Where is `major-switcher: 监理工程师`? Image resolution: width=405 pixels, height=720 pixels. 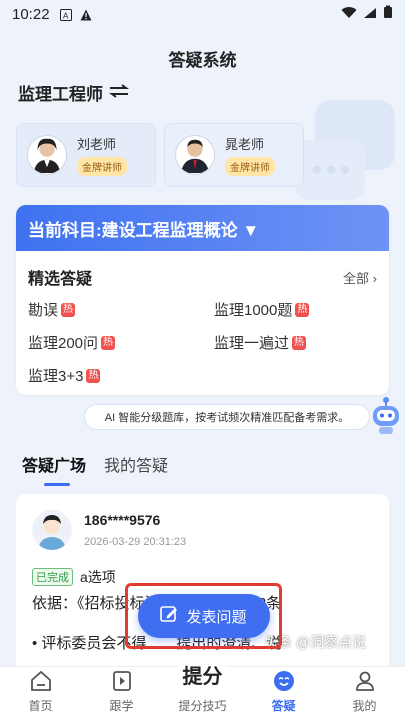
major-switcher: 监理工程师 is located at coordinates (73, 92).